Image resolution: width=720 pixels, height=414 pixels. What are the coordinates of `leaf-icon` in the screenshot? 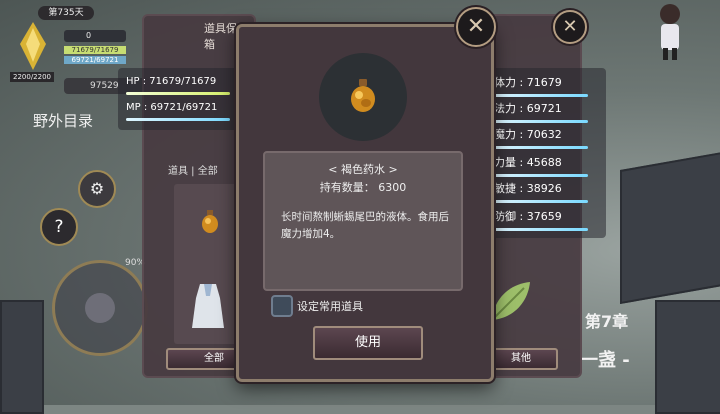 It's located at (511, 301).